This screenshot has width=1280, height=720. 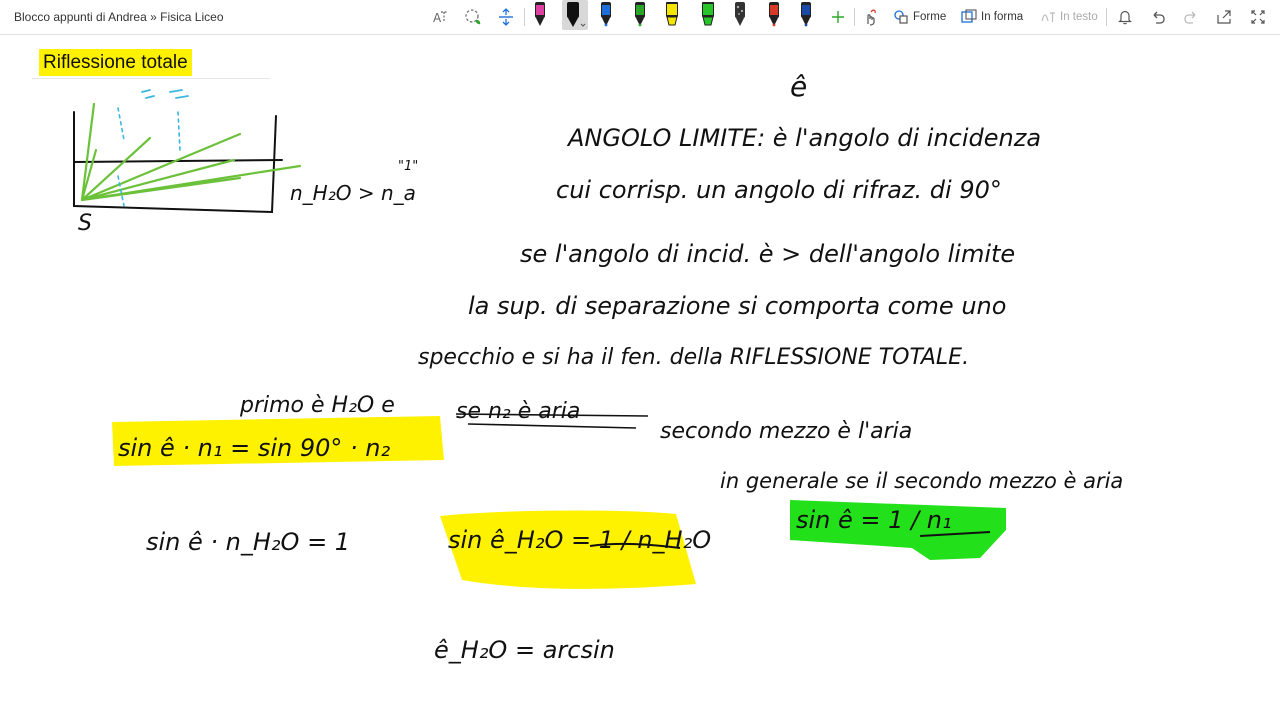 What do you see at coordinates (874, 520) in the screenshot?
I see `equation-4: sin ê = 1 / n₁` at bounding box center [874, 520].